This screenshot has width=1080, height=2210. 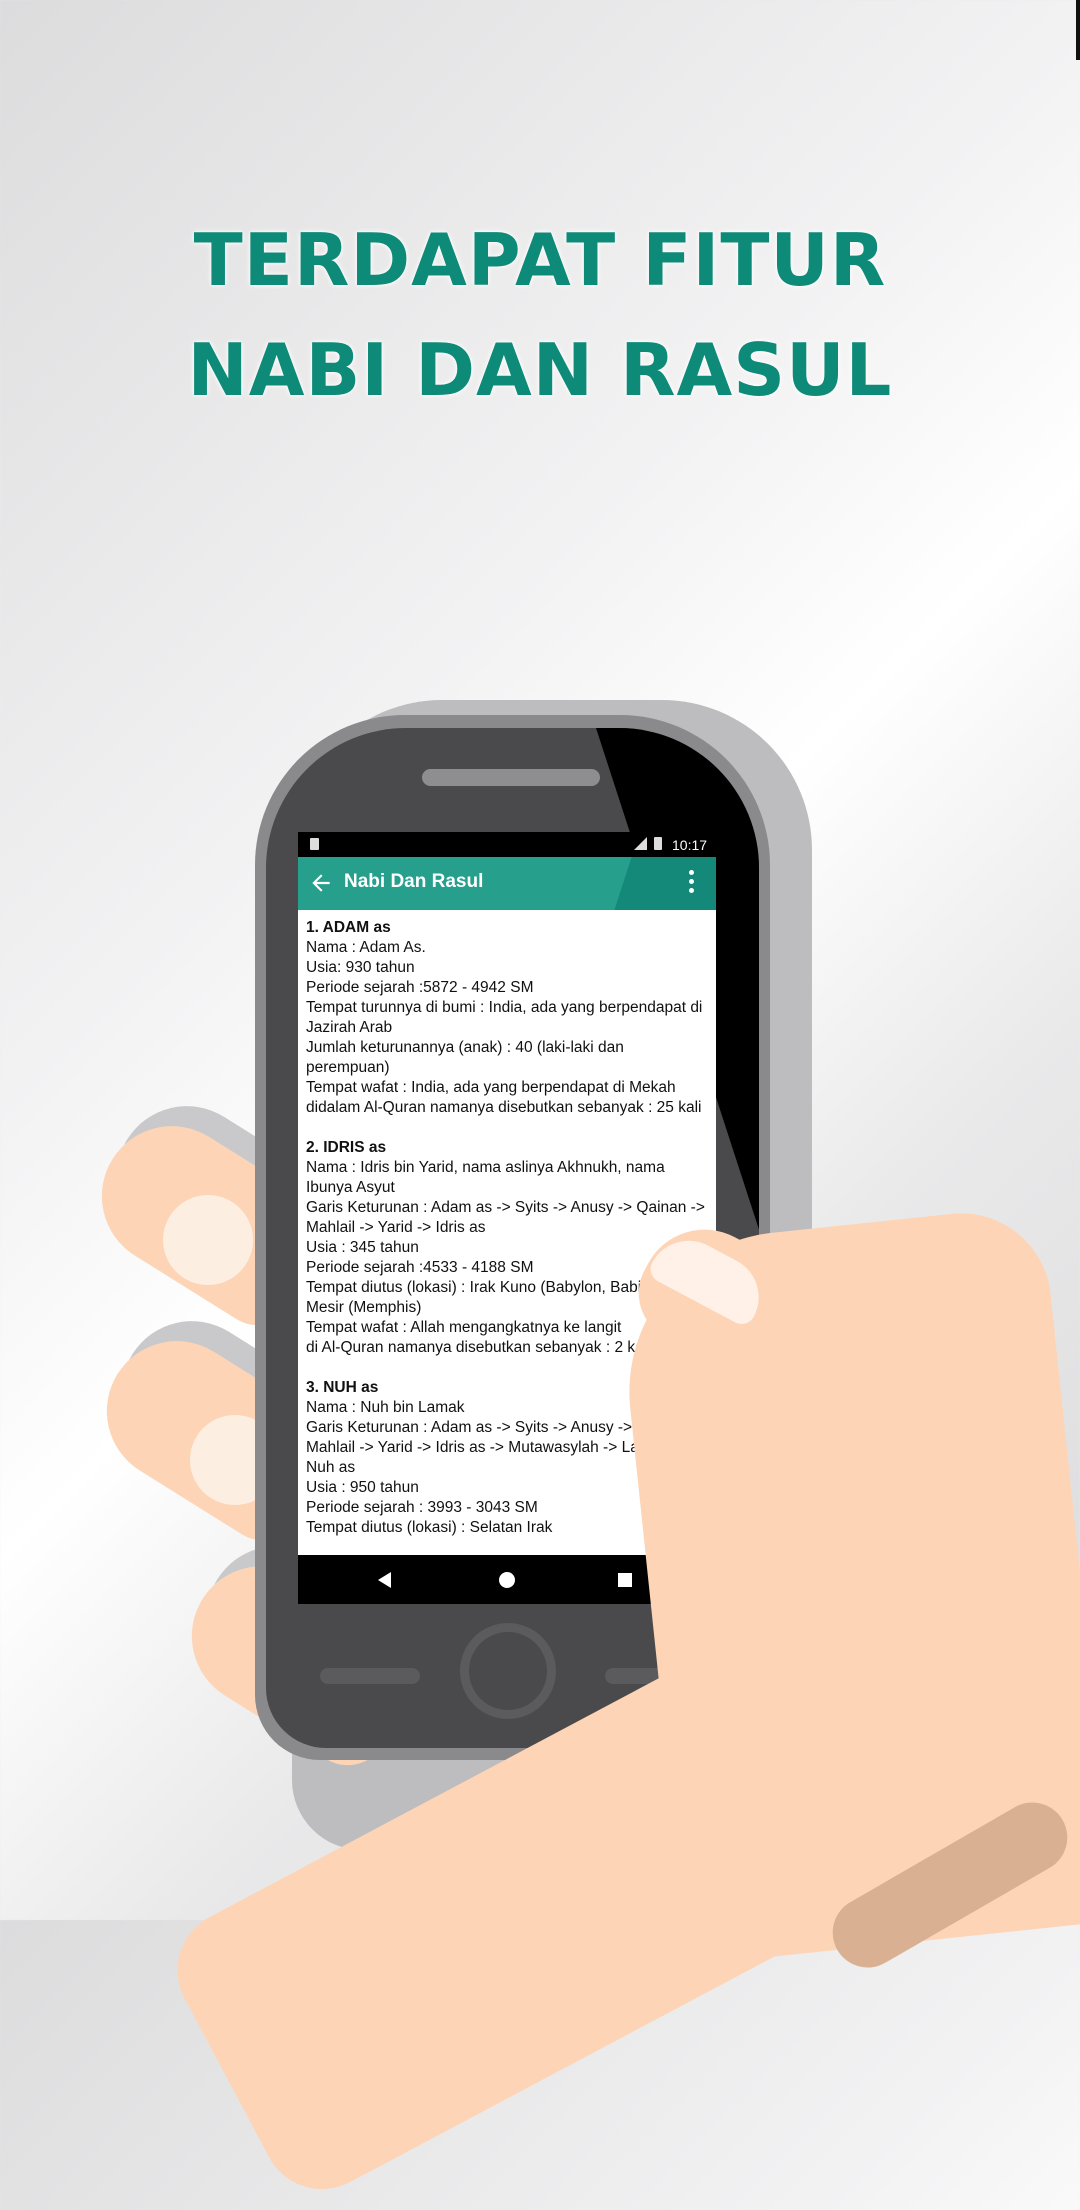 What do you see at coordinates (384, 1580) in the screenshot?
I see `nav-back-icon` at bounding box center [384, 1580].